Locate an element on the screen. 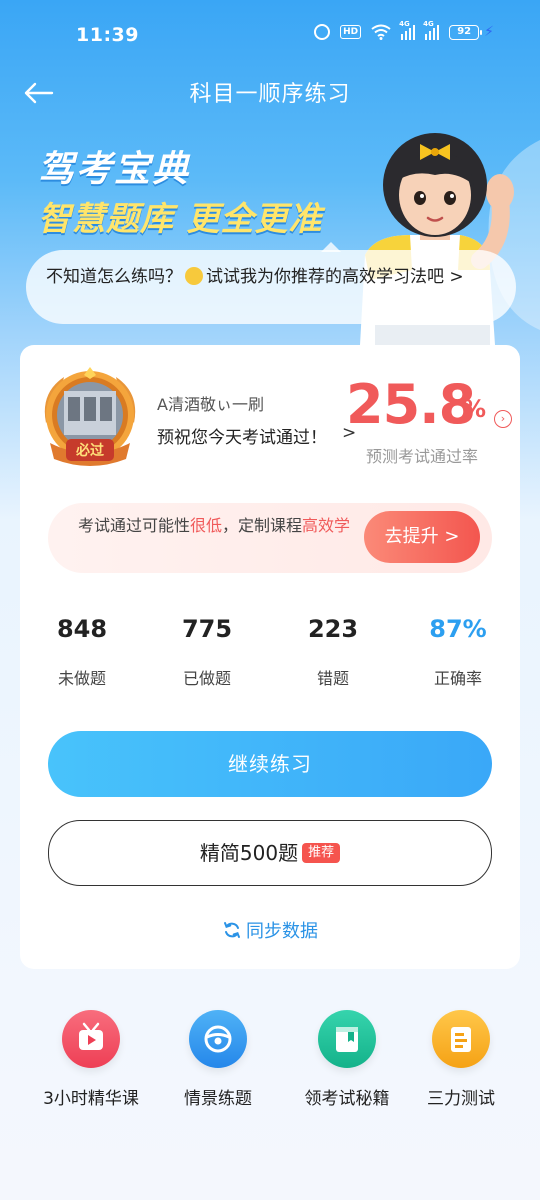 The height and width of the screenshot is (1200, 540). pass-medal-icon: 必过 is located at coordinates (90, 416).